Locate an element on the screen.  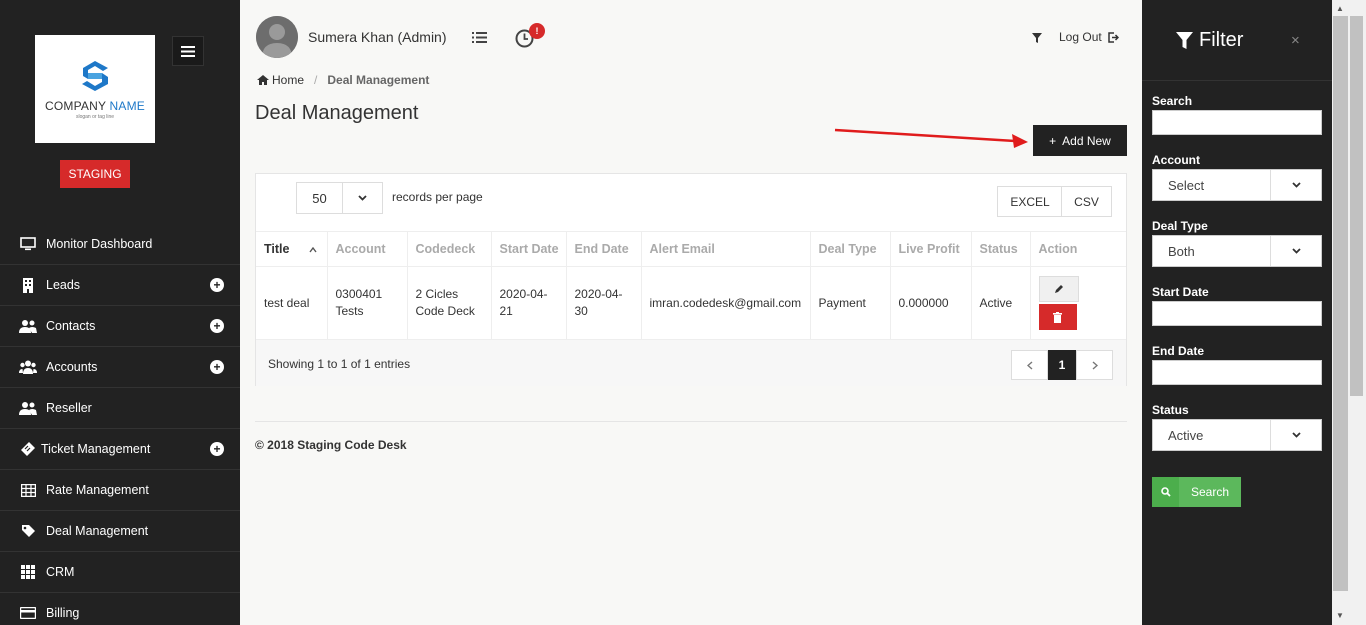
trash-icon is located at coordinates (1057, 317).